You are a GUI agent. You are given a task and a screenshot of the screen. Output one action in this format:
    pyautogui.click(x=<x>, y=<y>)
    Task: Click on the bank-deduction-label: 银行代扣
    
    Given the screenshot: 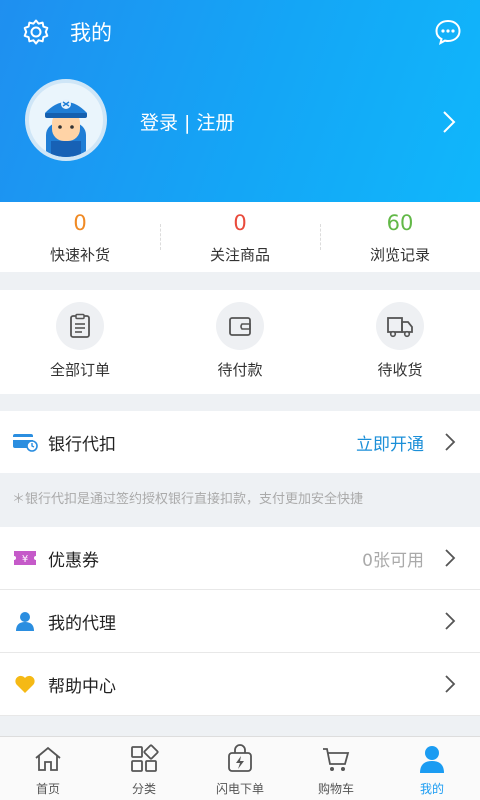 What is the action you would take?
    pyautogui.click(x=82, y=444)
    